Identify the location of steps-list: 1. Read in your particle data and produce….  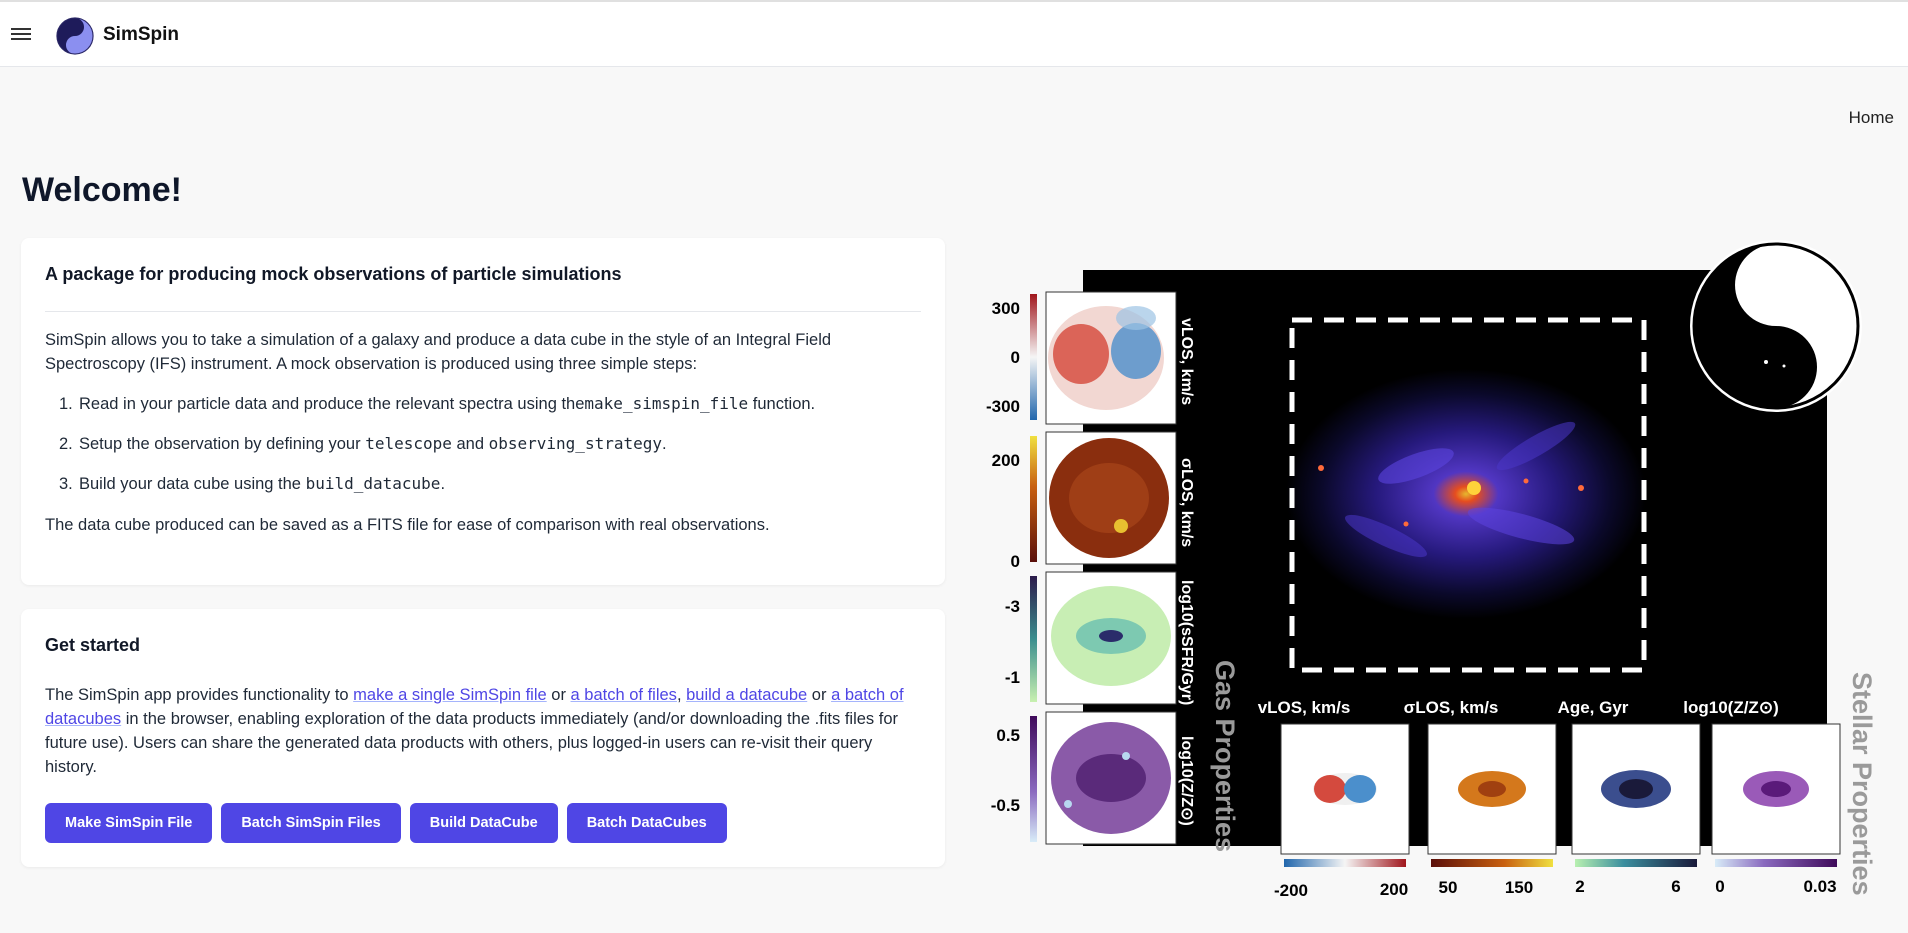
(490, 452).